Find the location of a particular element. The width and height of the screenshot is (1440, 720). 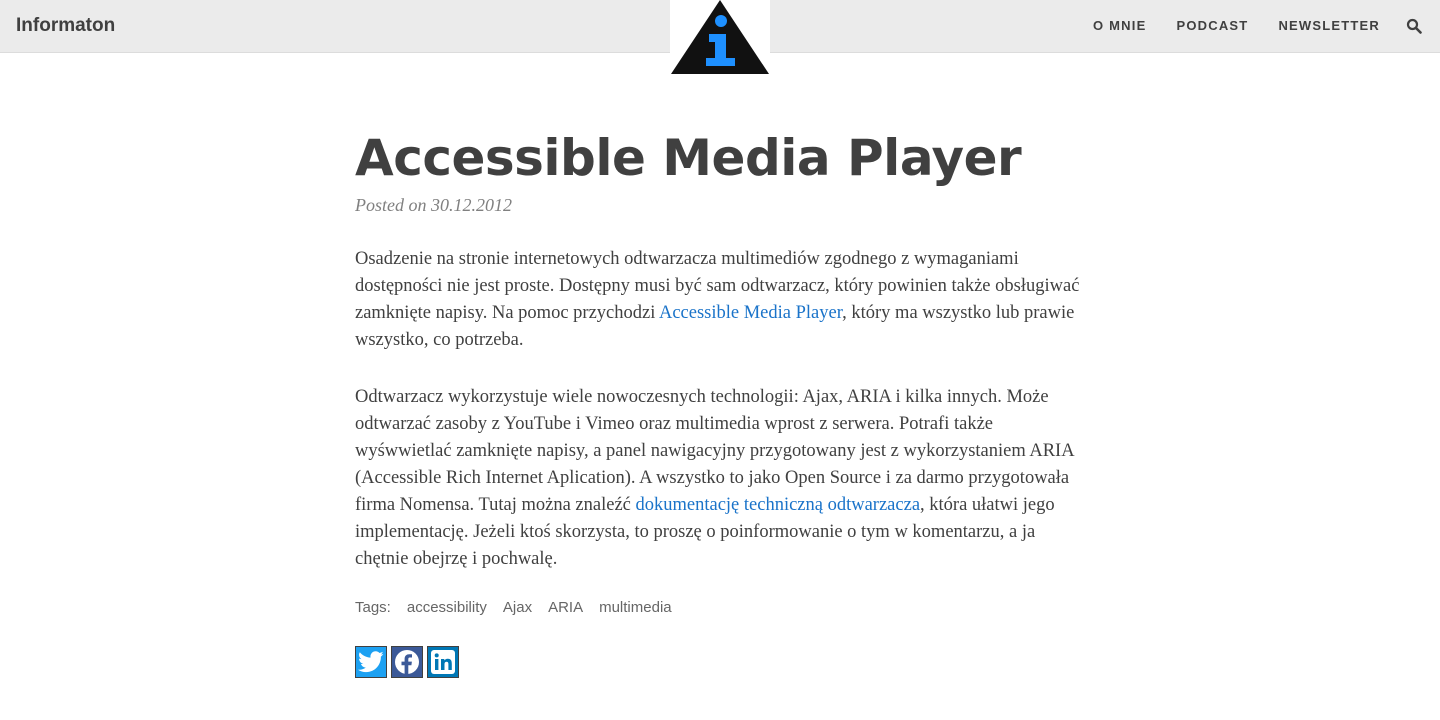

search-button is located at coordinates (1414, 26).